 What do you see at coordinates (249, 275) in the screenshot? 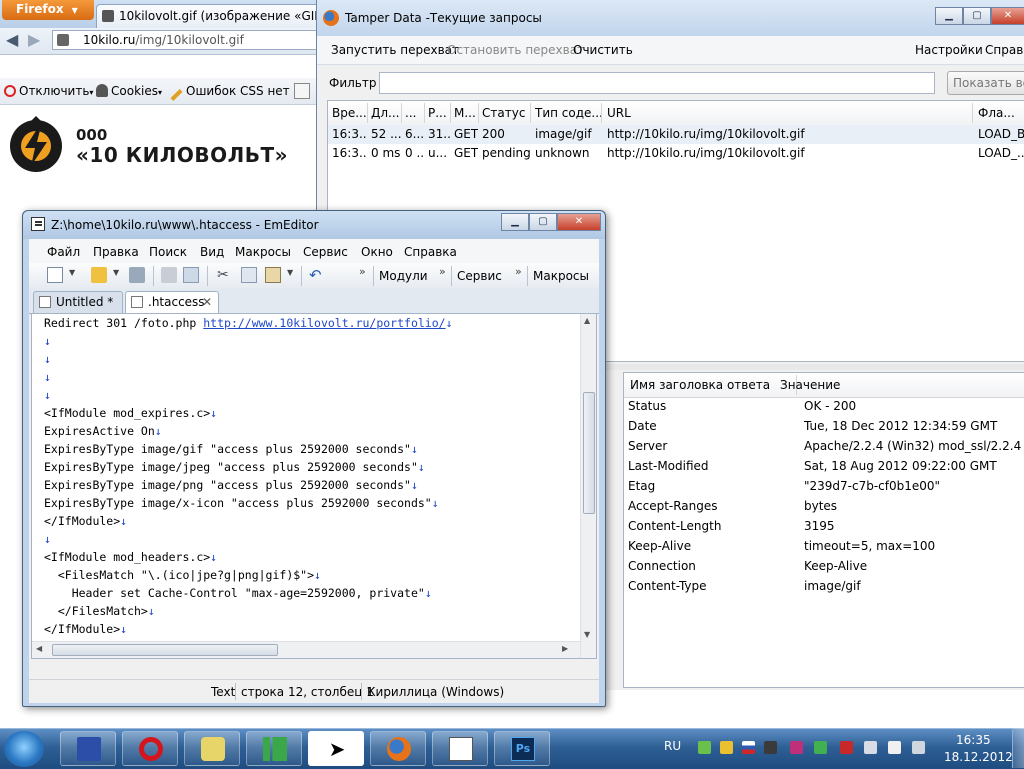
I see `copy-icon` at bounding box center [249, 275].